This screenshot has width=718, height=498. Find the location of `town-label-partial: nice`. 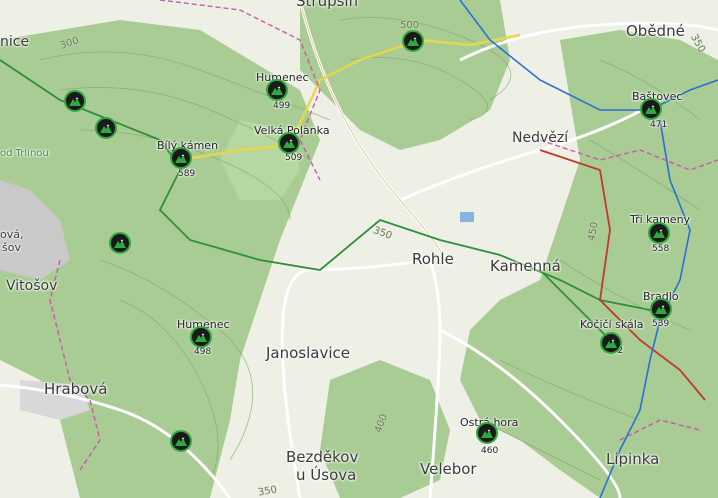

town-label-partial: nice is located at coordinates (15, 42).